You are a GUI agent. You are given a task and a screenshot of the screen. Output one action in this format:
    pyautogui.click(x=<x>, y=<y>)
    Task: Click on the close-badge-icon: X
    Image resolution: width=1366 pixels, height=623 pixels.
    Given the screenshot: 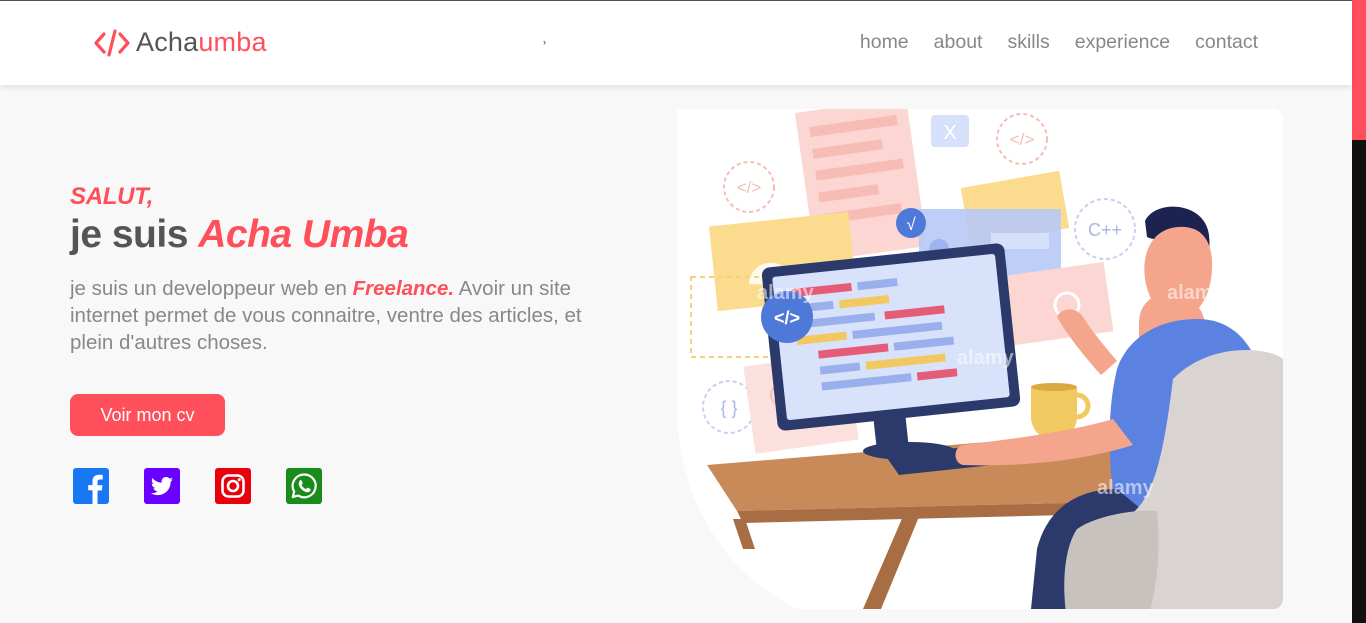 What is the action you would take?
    pyautogui.click(x=950, y=131)
    